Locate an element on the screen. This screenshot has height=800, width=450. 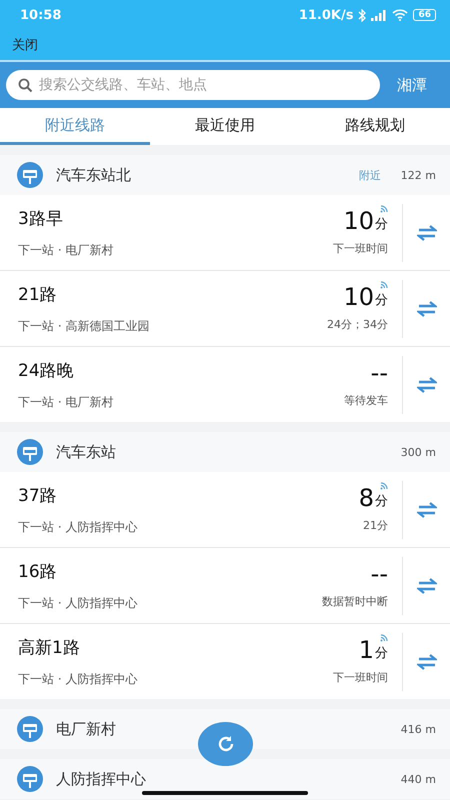
station-header: 汽车东站 300 m is located at coordinates (225, 452).